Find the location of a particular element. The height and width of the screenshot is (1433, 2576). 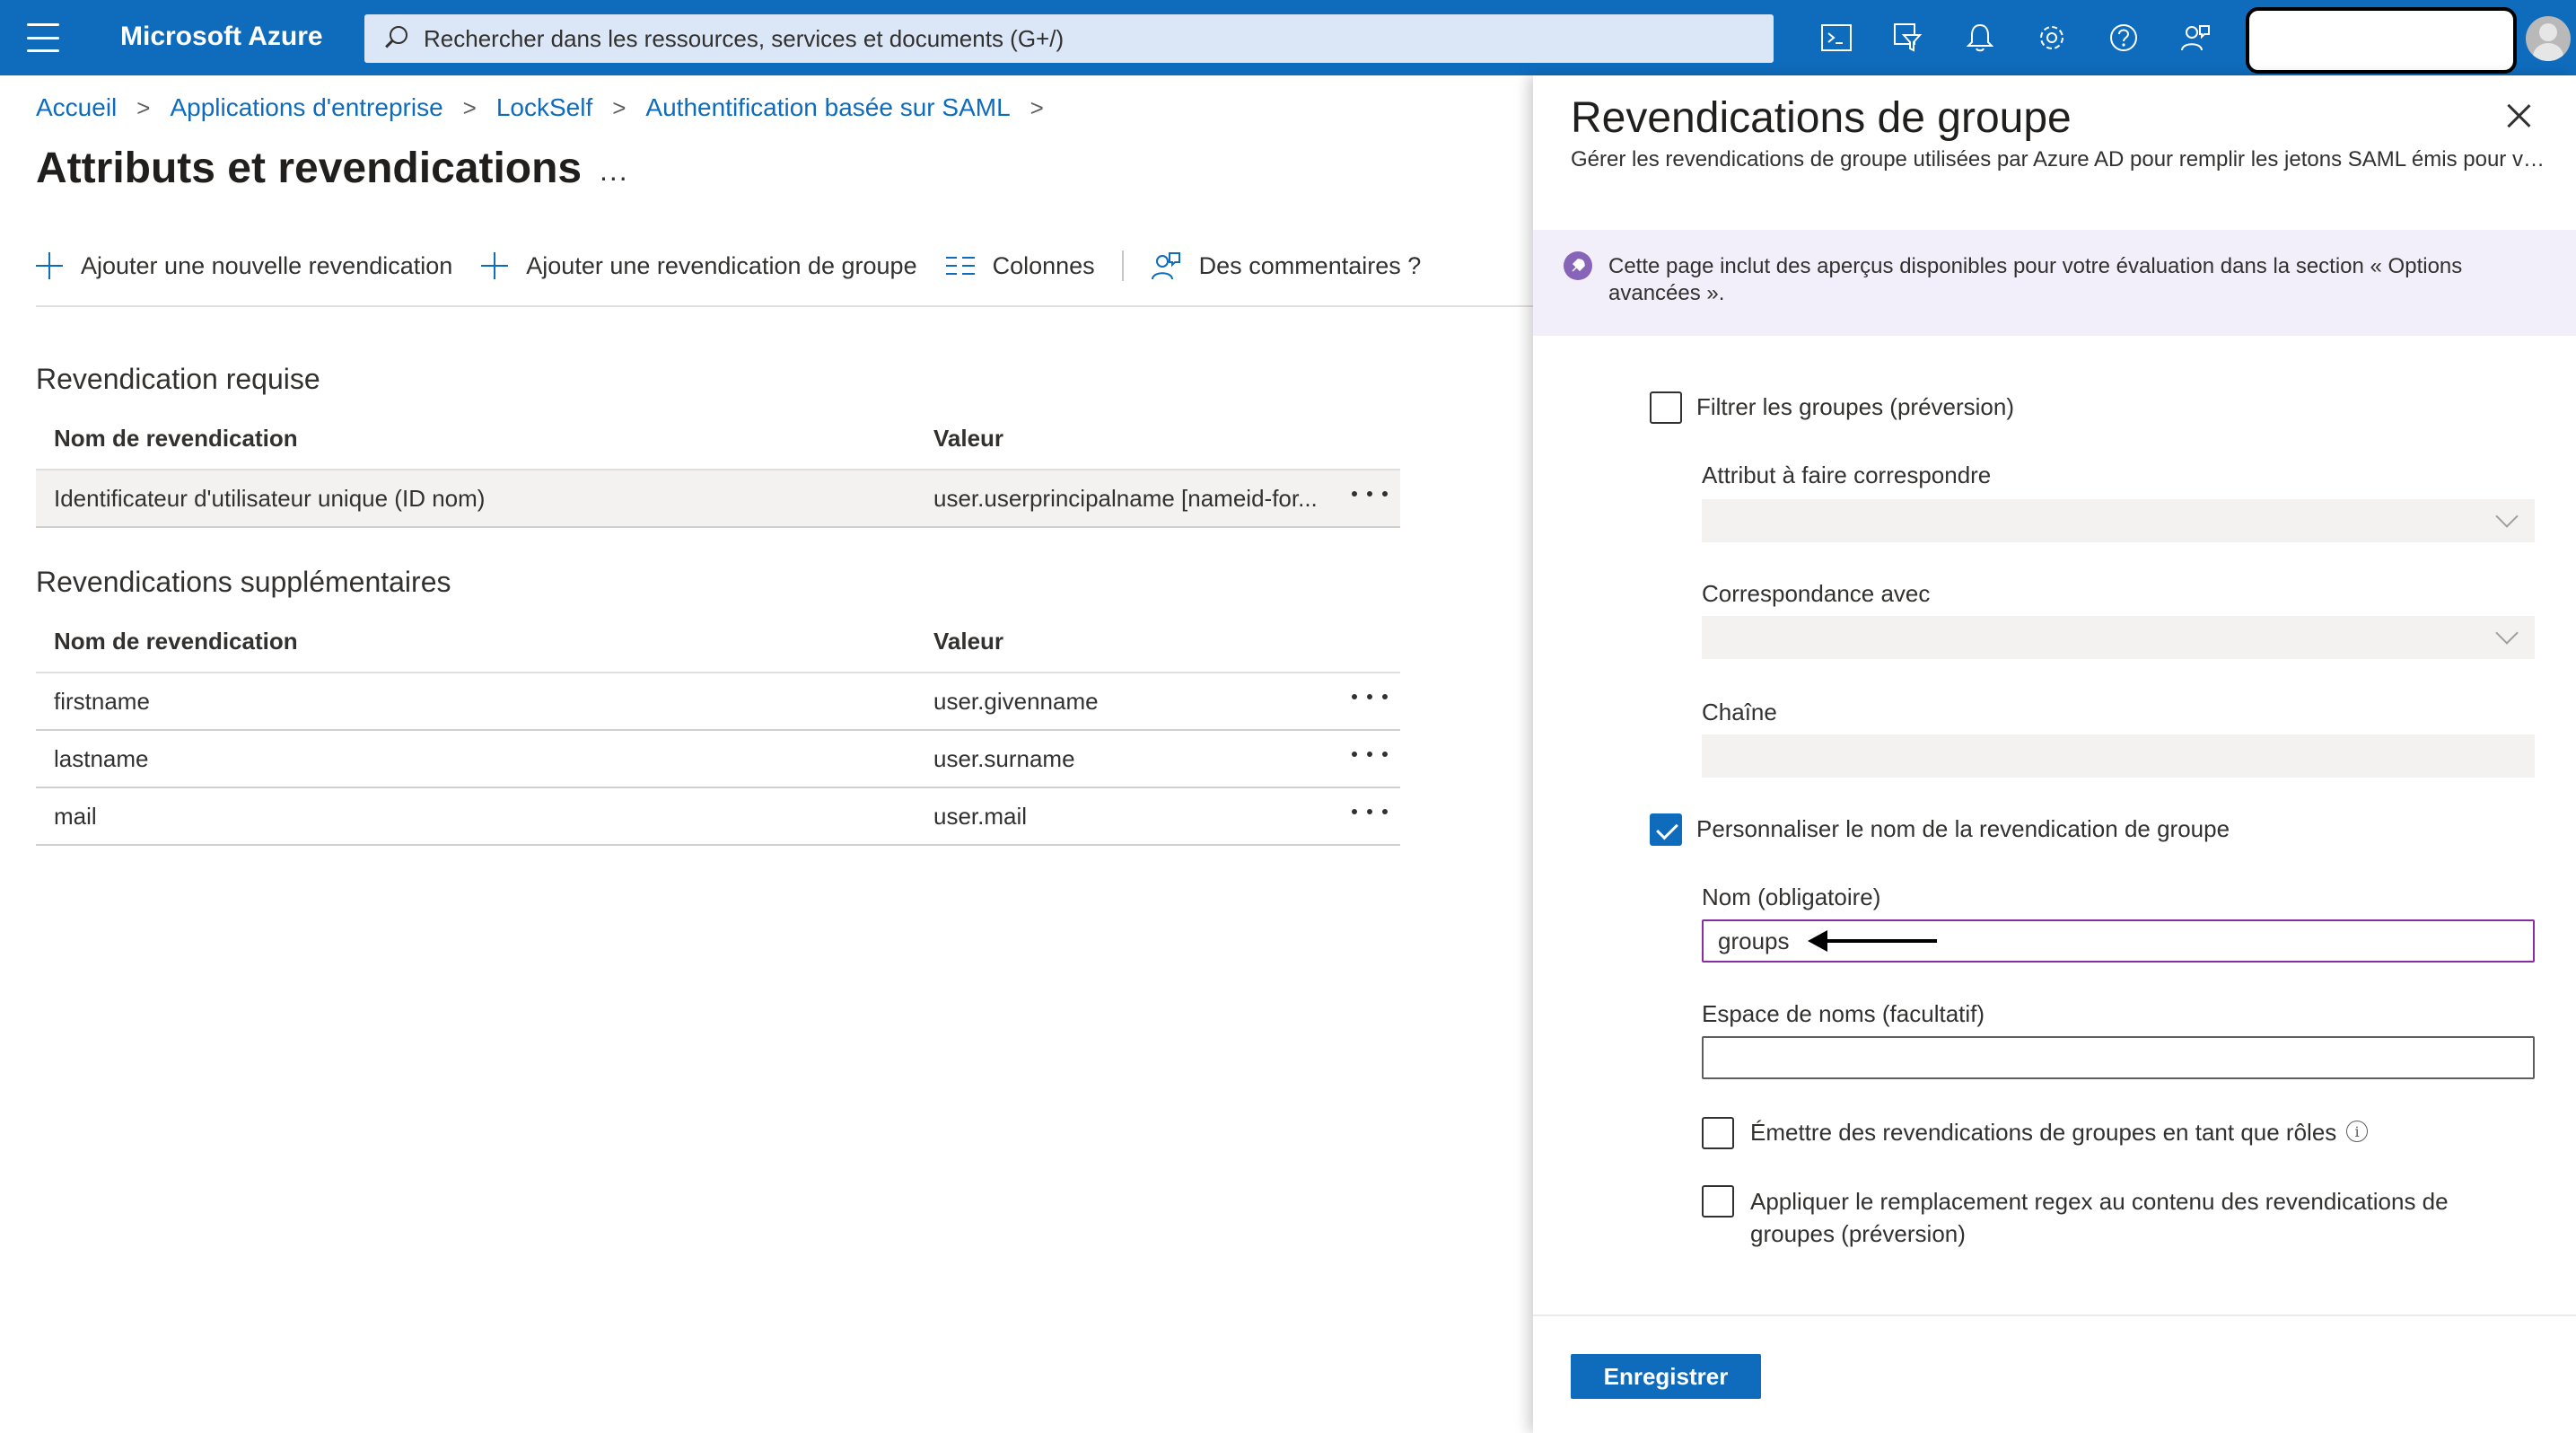

additional-claims-title: Revendications supplémentaires is located at coordinates (243, 582).